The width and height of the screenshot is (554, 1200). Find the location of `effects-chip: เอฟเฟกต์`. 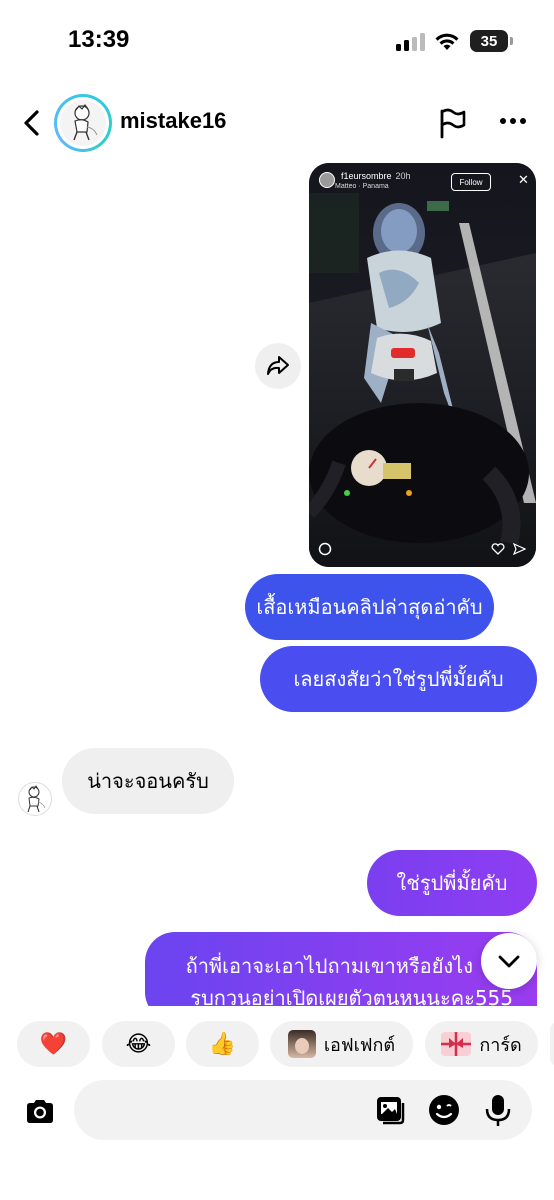

effects-chip: เอฟเฟกต์ is located at coordinates (341, 1044).